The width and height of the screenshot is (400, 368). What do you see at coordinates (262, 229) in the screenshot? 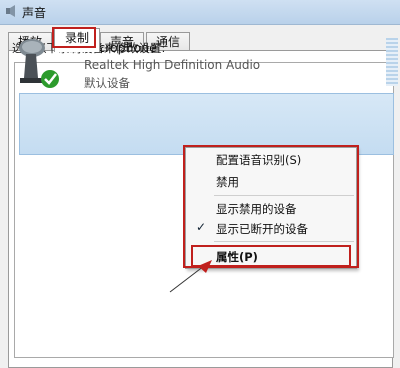
I see `menu-item-show-disconnected: 显示已断开的设备` at bounding box center [262, 229].